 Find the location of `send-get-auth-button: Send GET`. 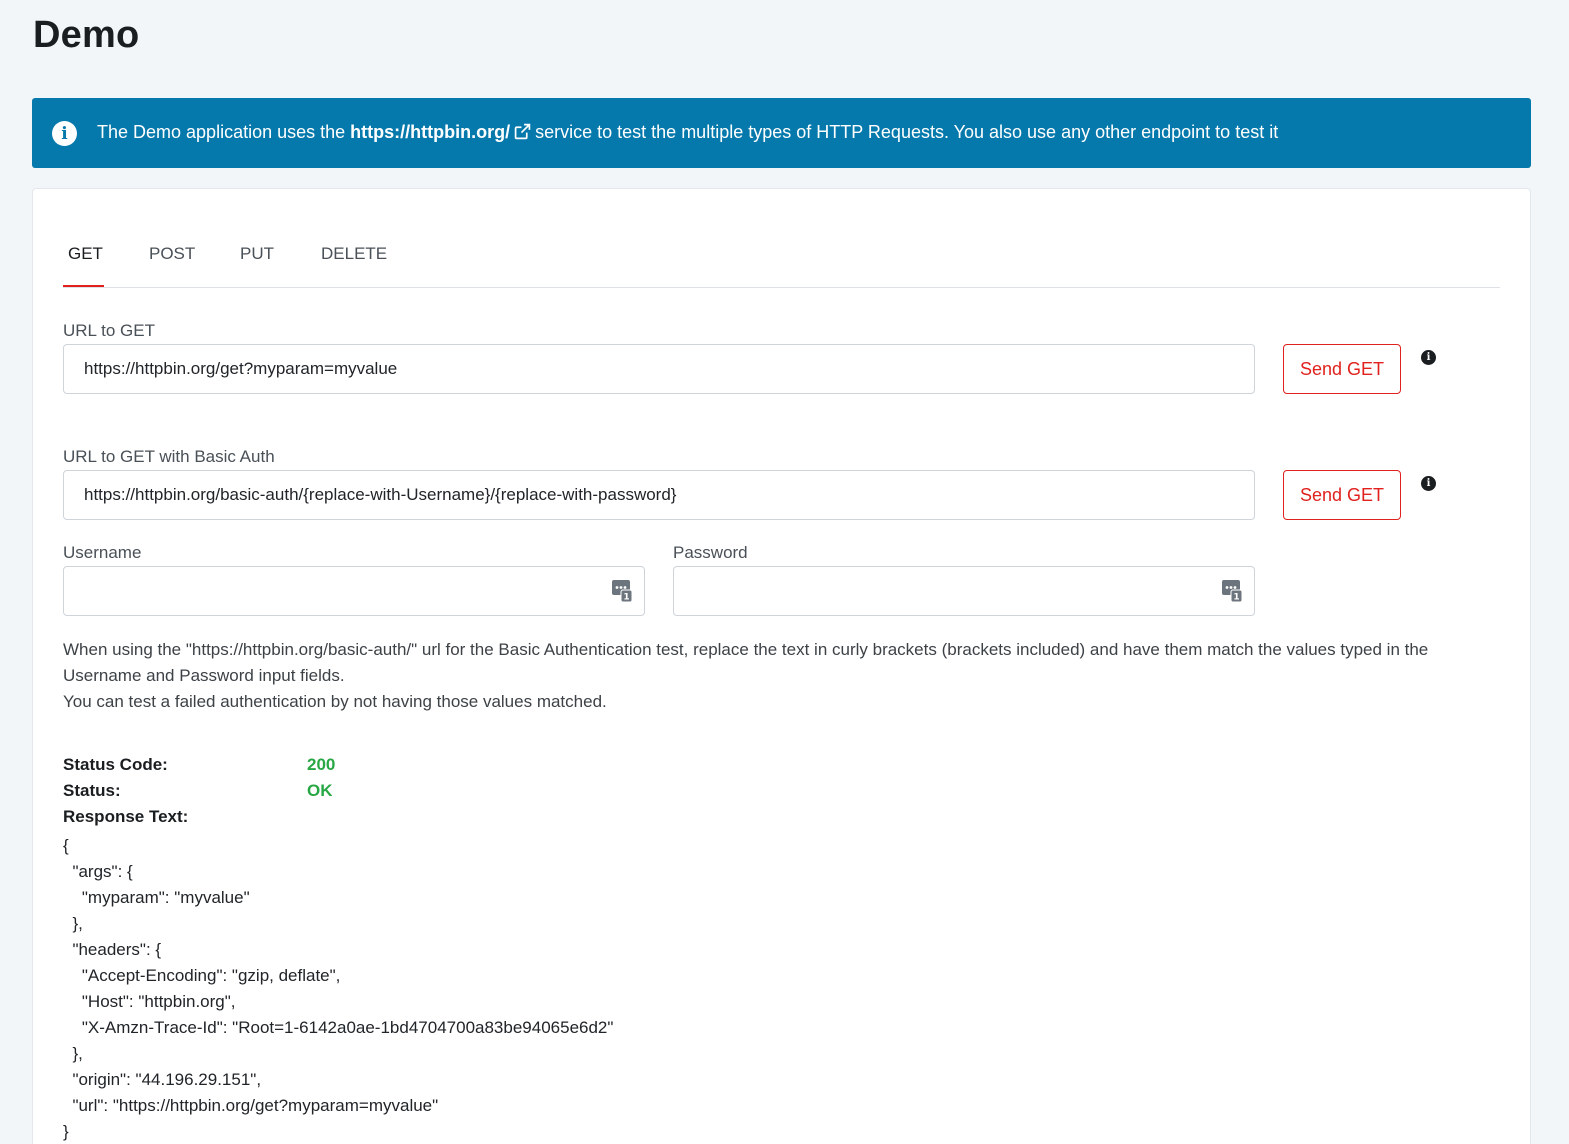

send-get-auth-button: Send GET is located at coordinates (1342, 495).